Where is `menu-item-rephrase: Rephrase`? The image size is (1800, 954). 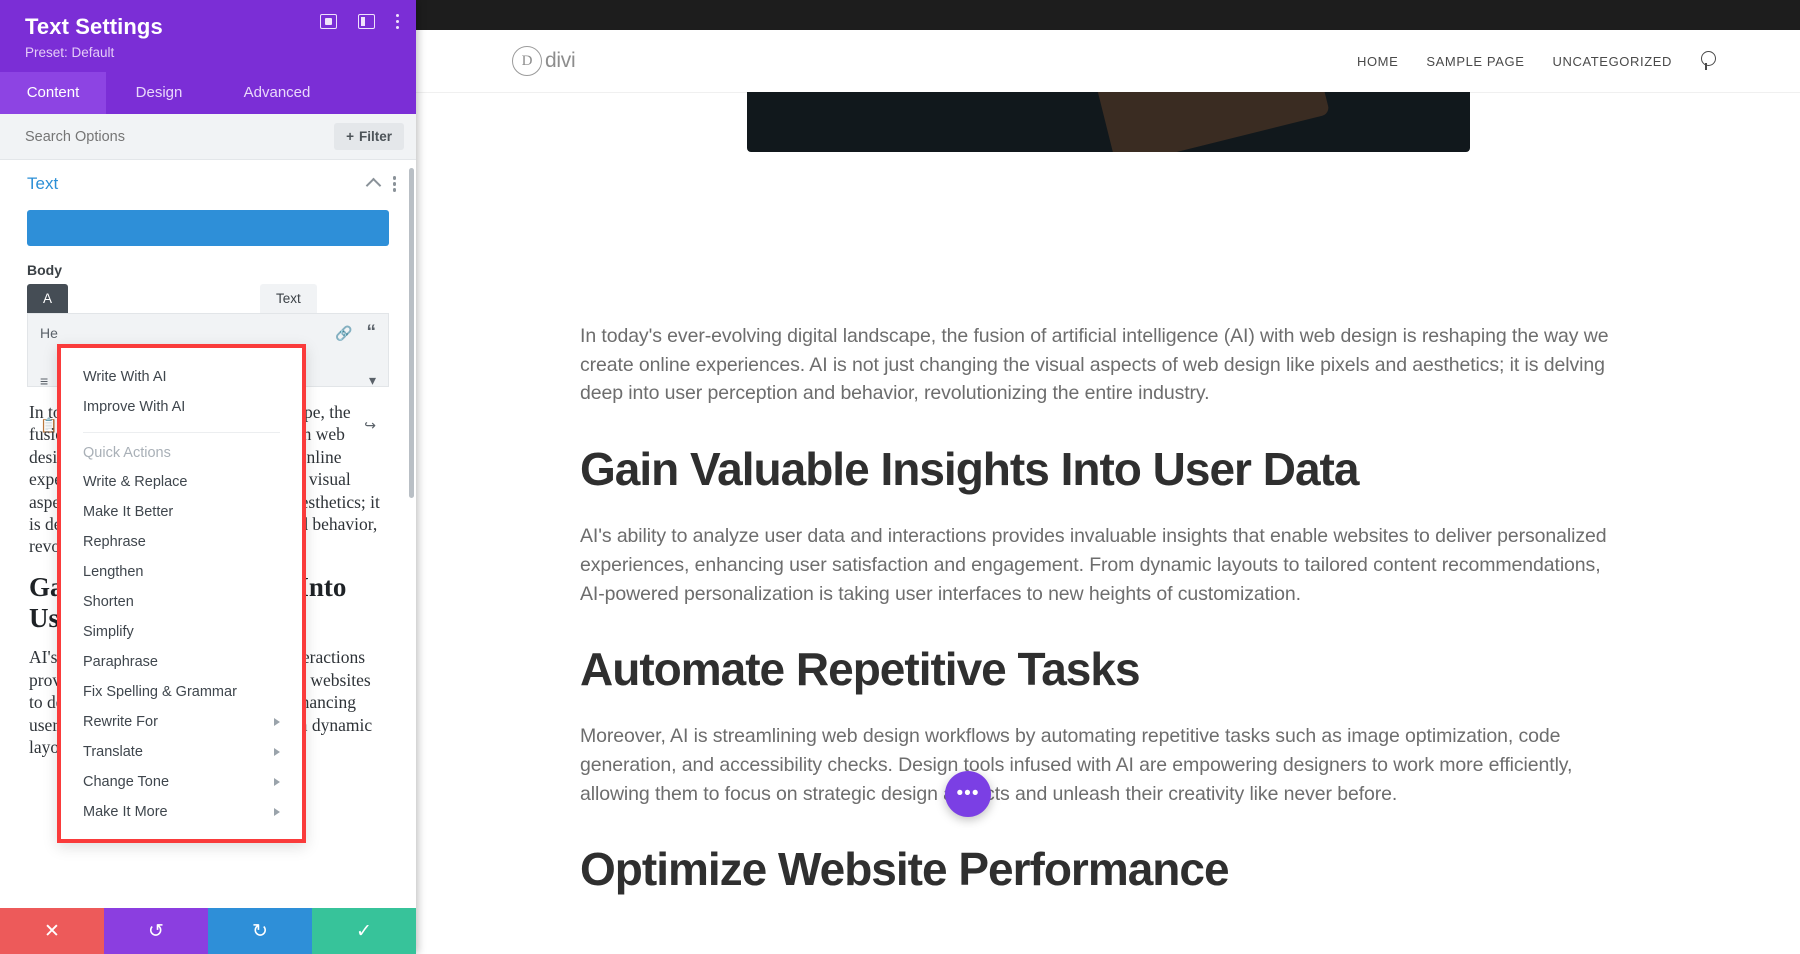 menu-item-rephrase: Rephrase is located at coordinates (181, 542).